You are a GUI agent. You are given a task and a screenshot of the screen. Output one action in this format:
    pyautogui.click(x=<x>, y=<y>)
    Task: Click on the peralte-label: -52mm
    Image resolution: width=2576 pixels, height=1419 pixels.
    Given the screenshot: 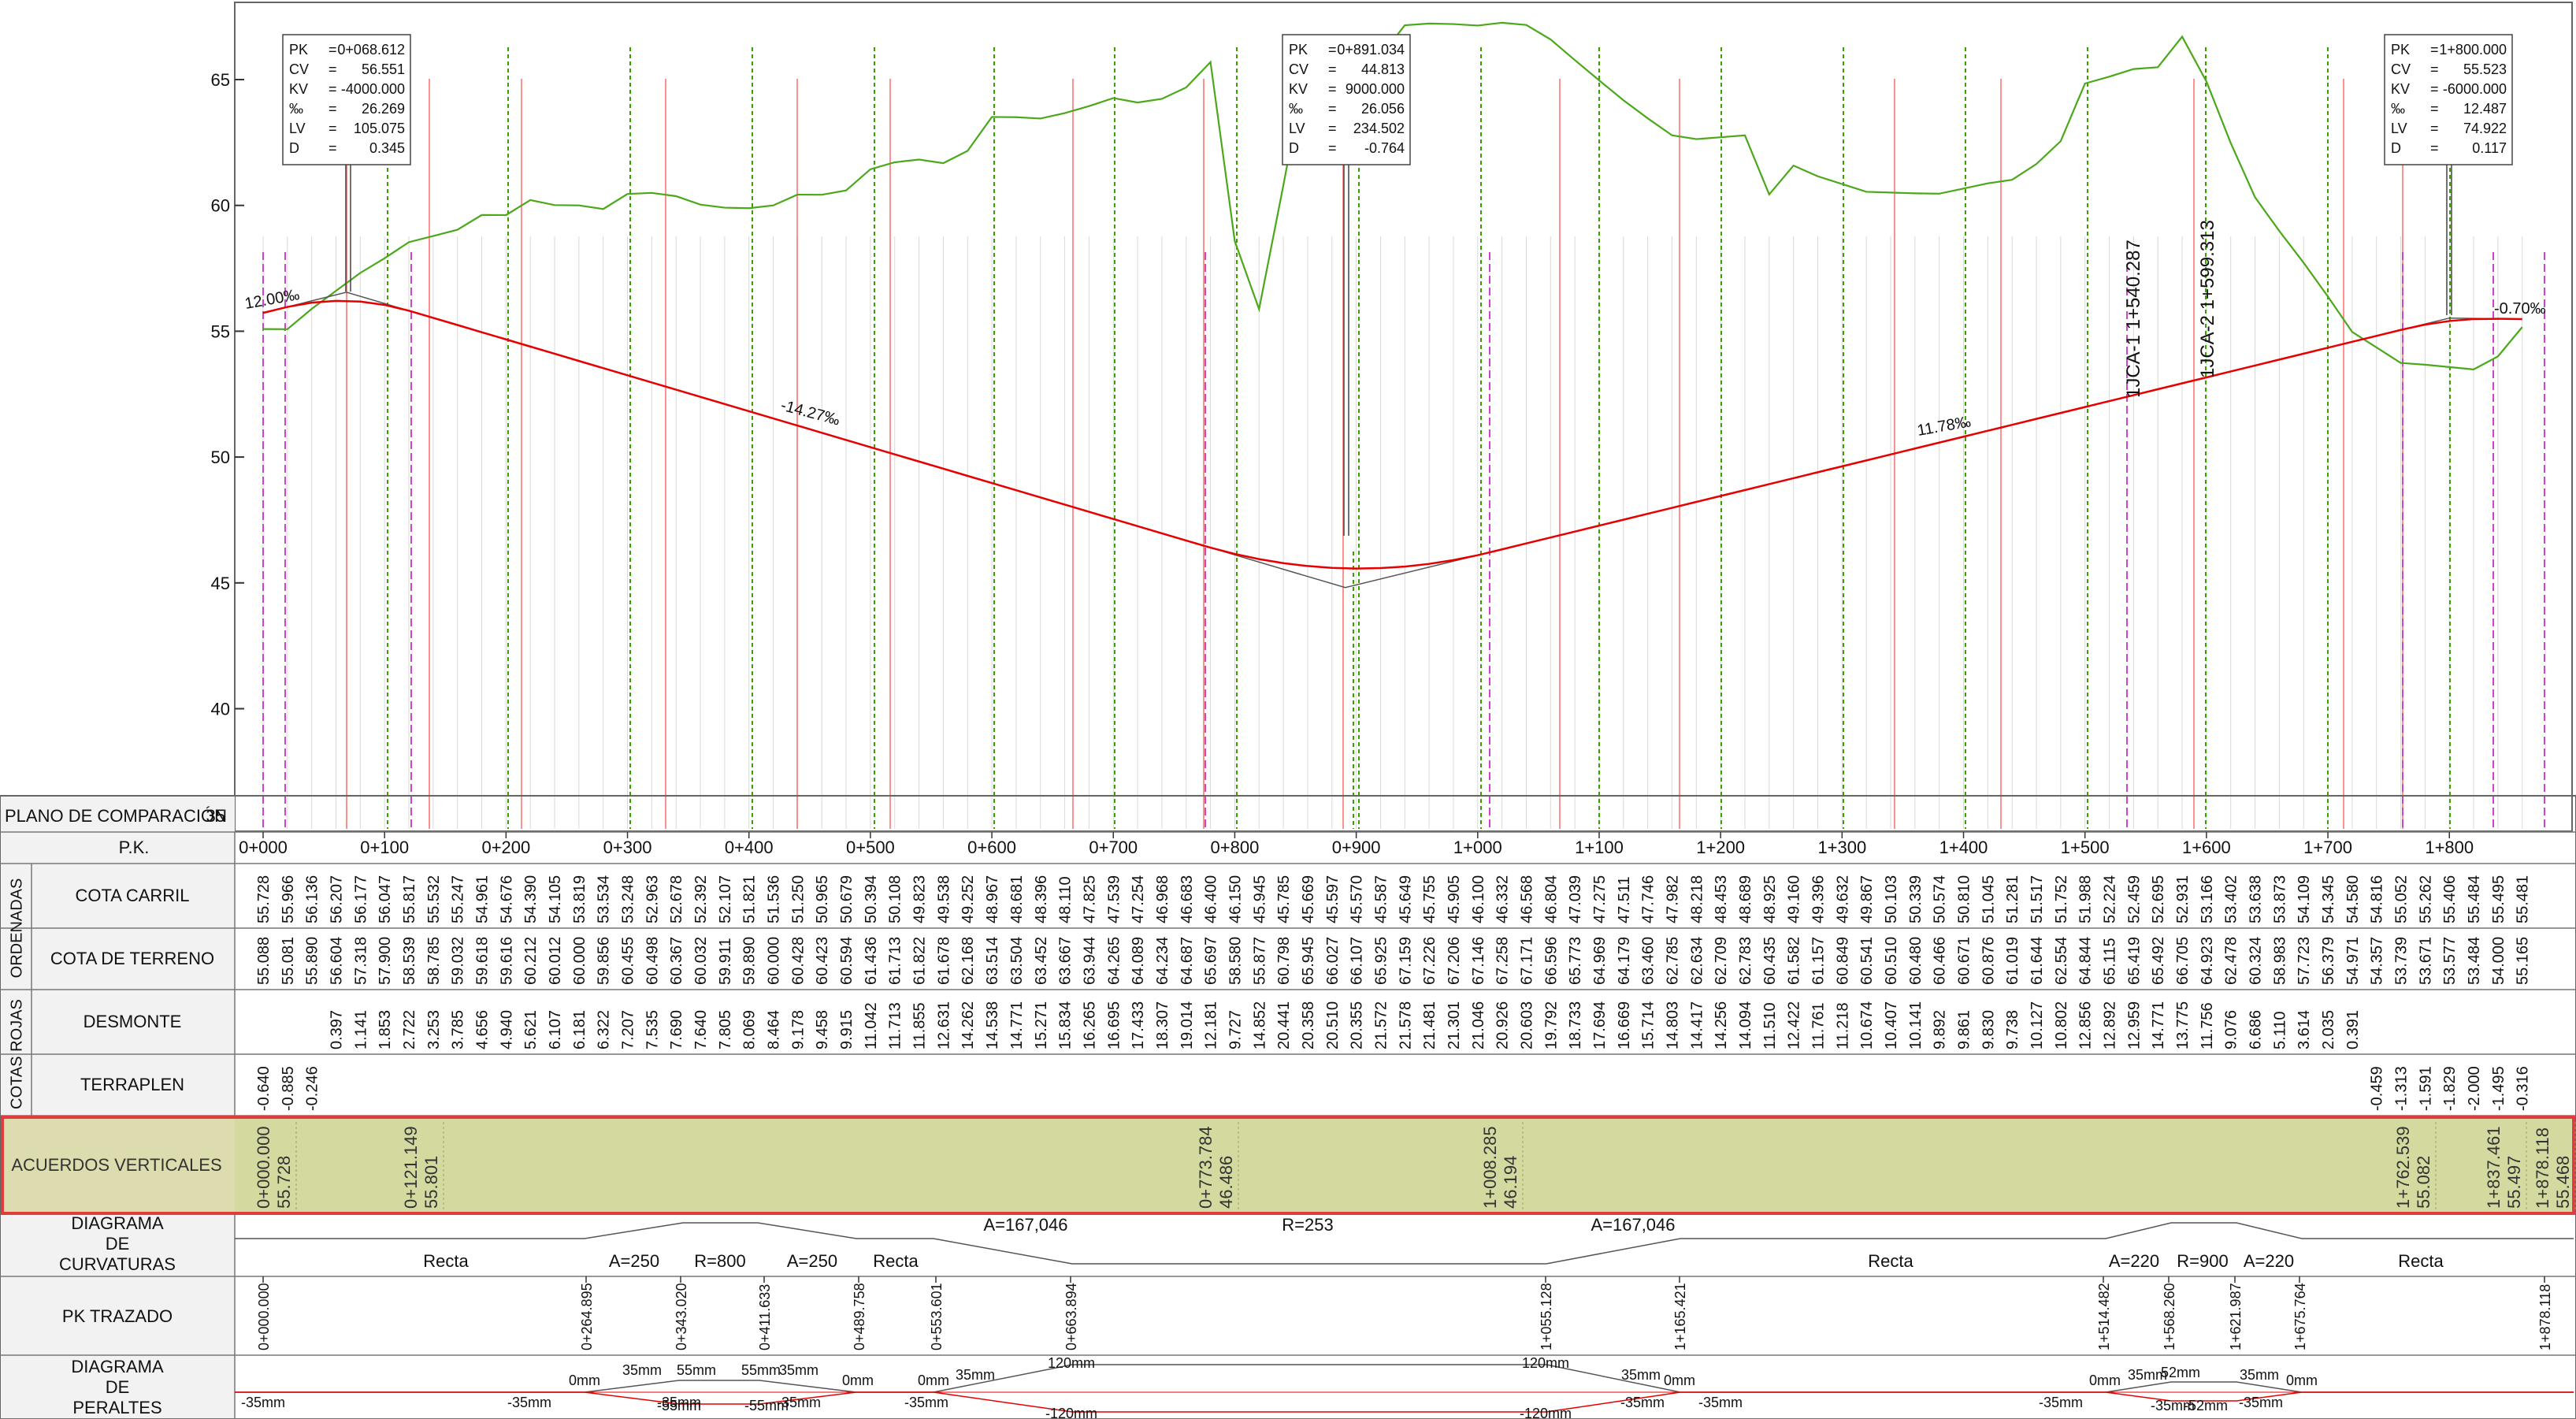 What is the action you would take?
    pyautogui.click(x=2206, y=1405)
    